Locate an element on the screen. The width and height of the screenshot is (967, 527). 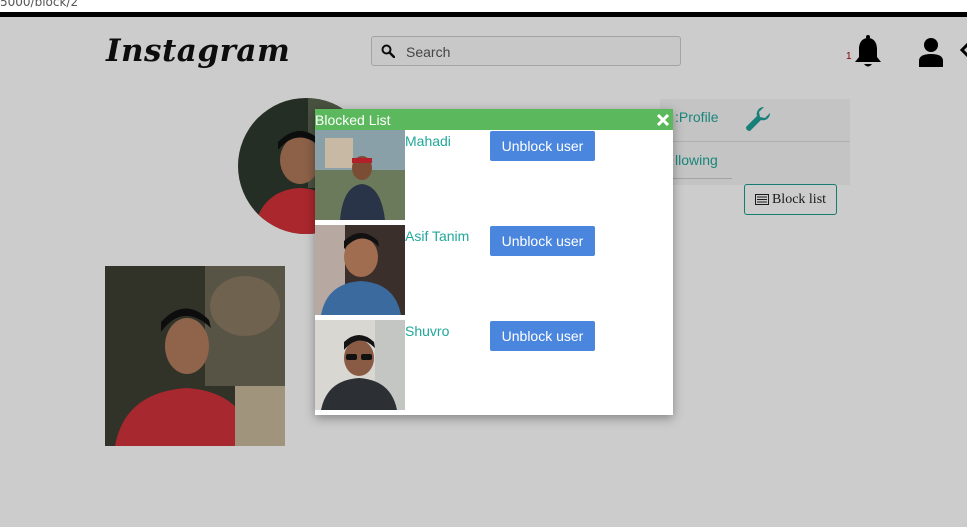
blocked-user-row: Mahadi Unblock user is located at coordinates (494, 175).